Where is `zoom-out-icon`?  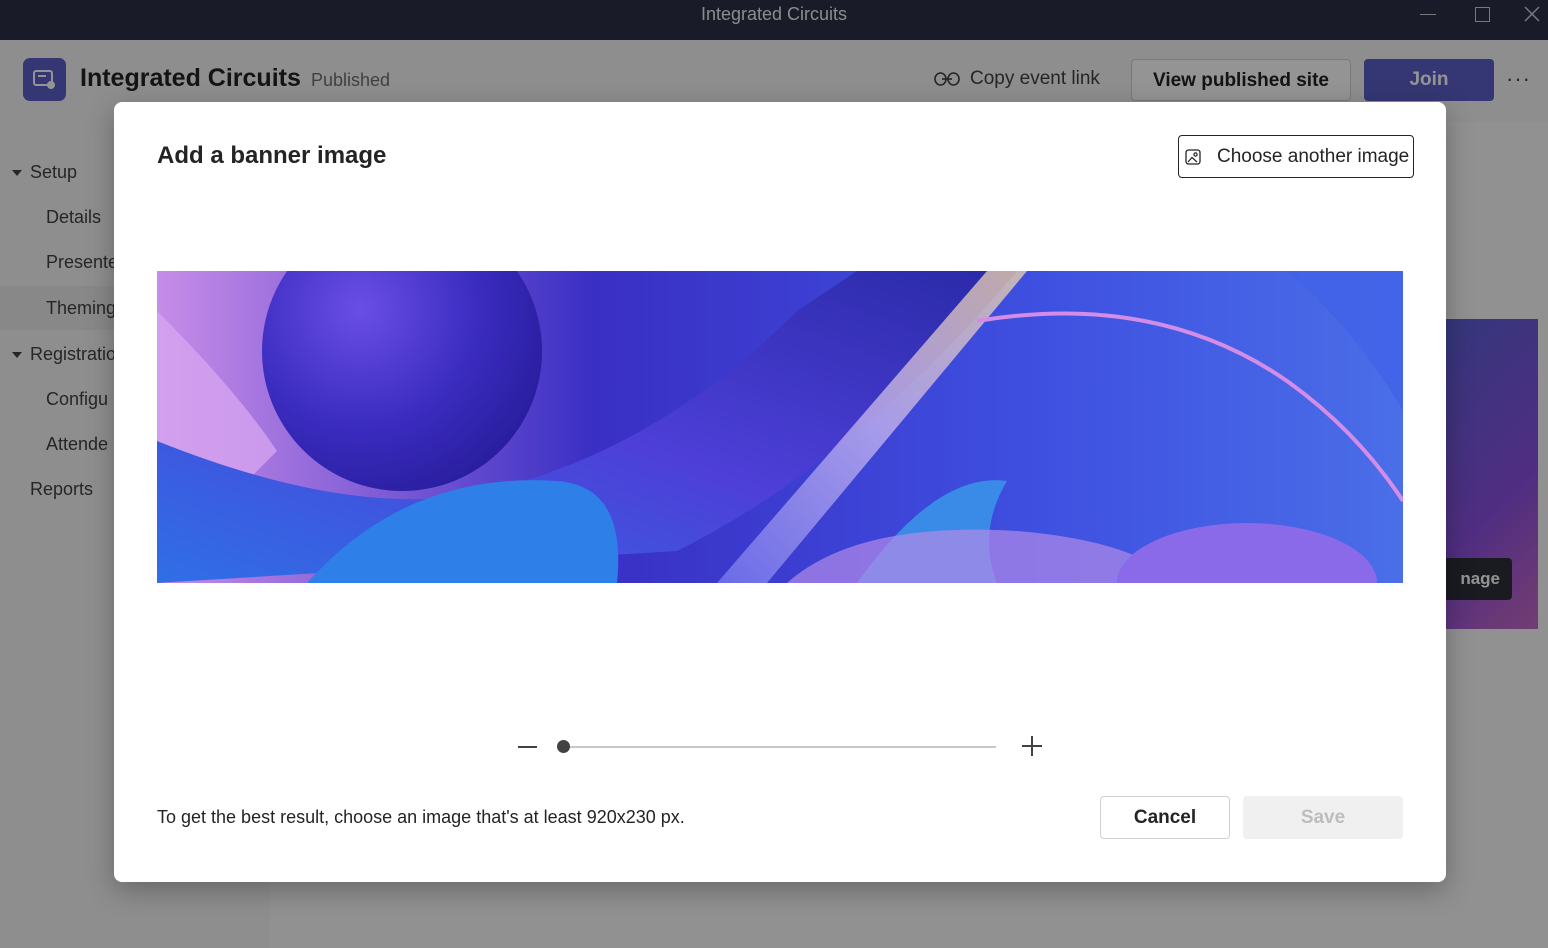
zoom-out-icon is located at coordinates (527, 747).